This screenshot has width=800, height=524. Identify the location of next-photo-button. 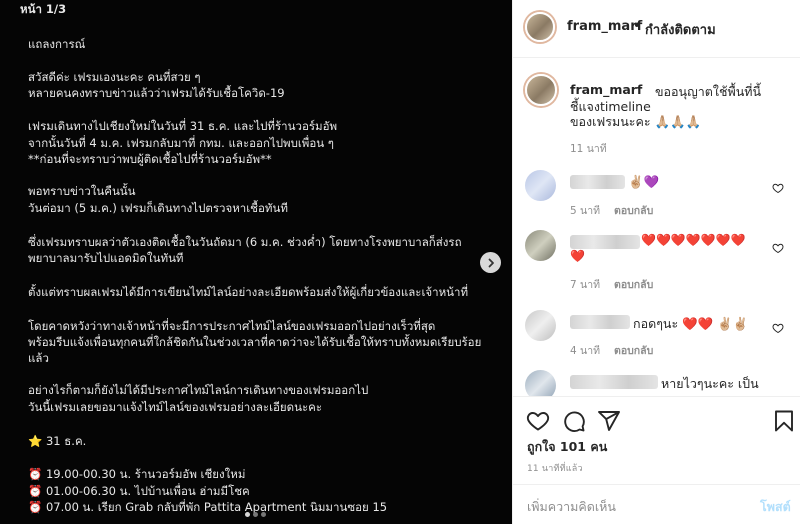
(490, 262).